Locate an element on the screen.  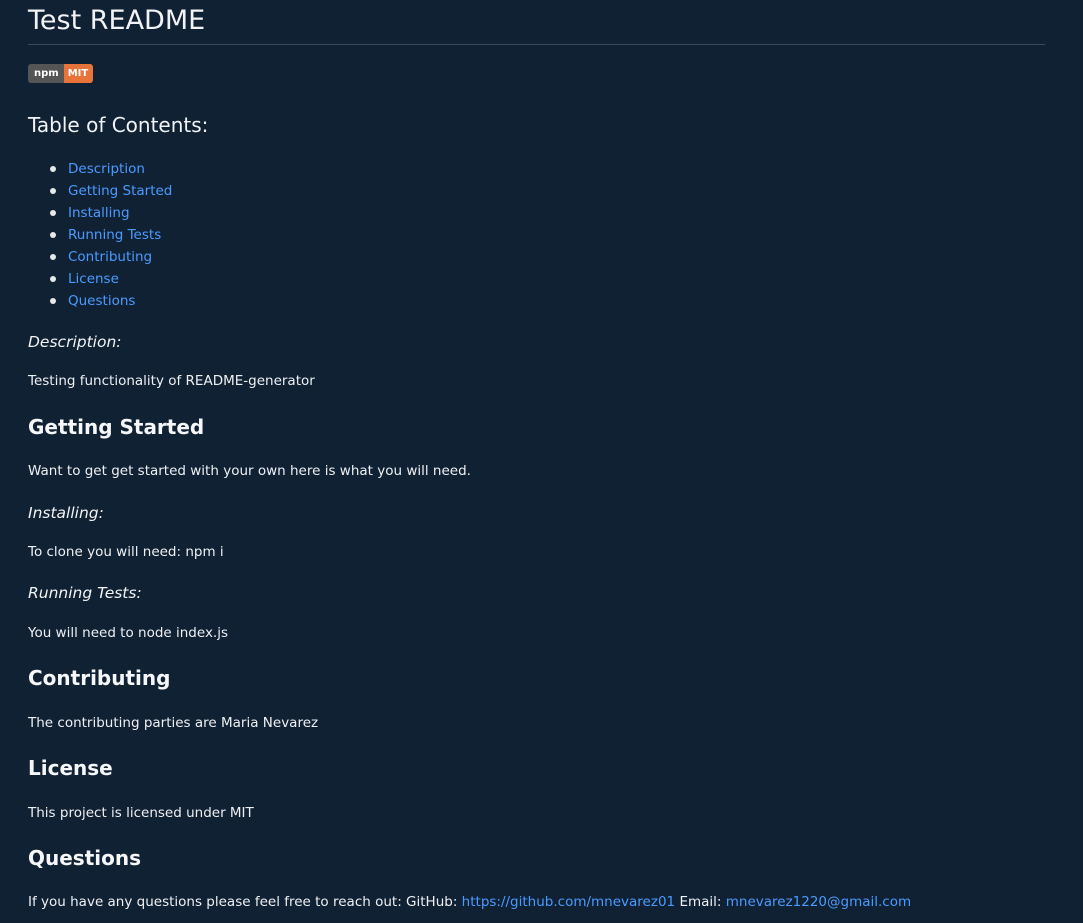
list-item: Getting Started is located at coordinates (100, 191).